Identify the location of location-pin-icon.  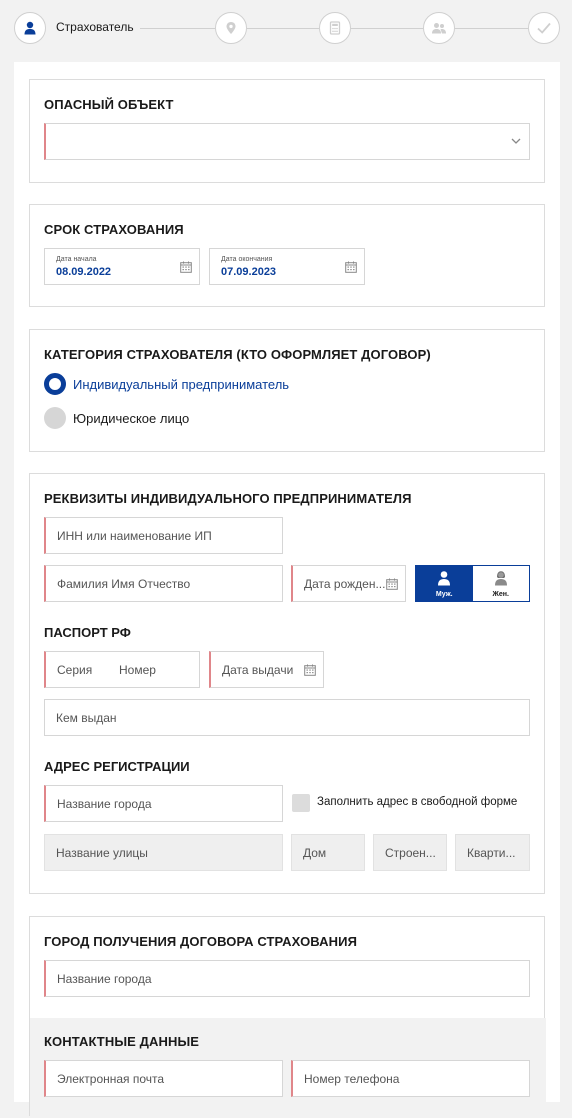
(231, 28).